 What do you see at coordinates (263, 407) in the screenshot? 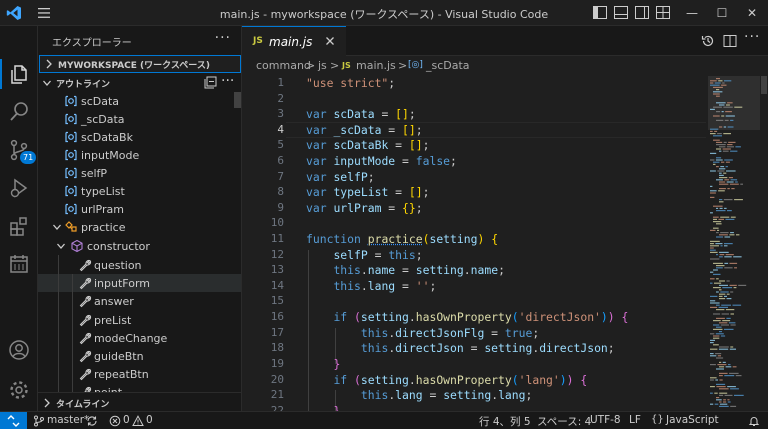
I see `line-number: 22` at bounding box center [263, 407].